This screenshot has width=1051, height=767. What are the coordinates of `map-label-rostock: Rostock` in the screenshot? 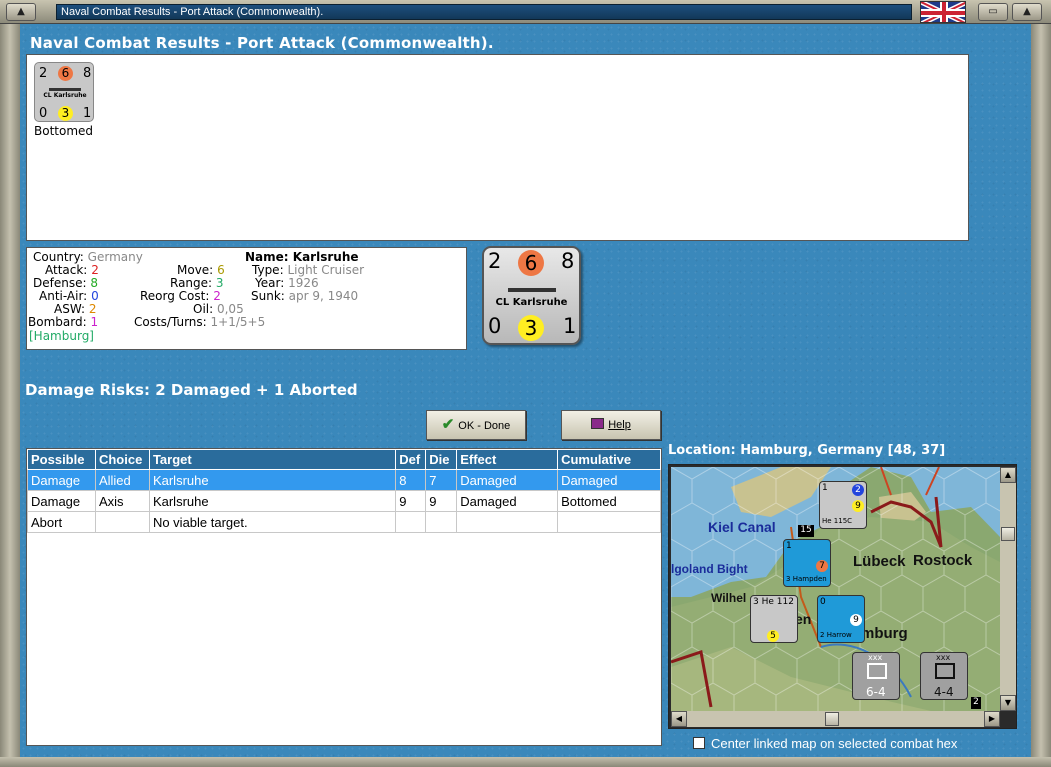 It's located at (943, 560).